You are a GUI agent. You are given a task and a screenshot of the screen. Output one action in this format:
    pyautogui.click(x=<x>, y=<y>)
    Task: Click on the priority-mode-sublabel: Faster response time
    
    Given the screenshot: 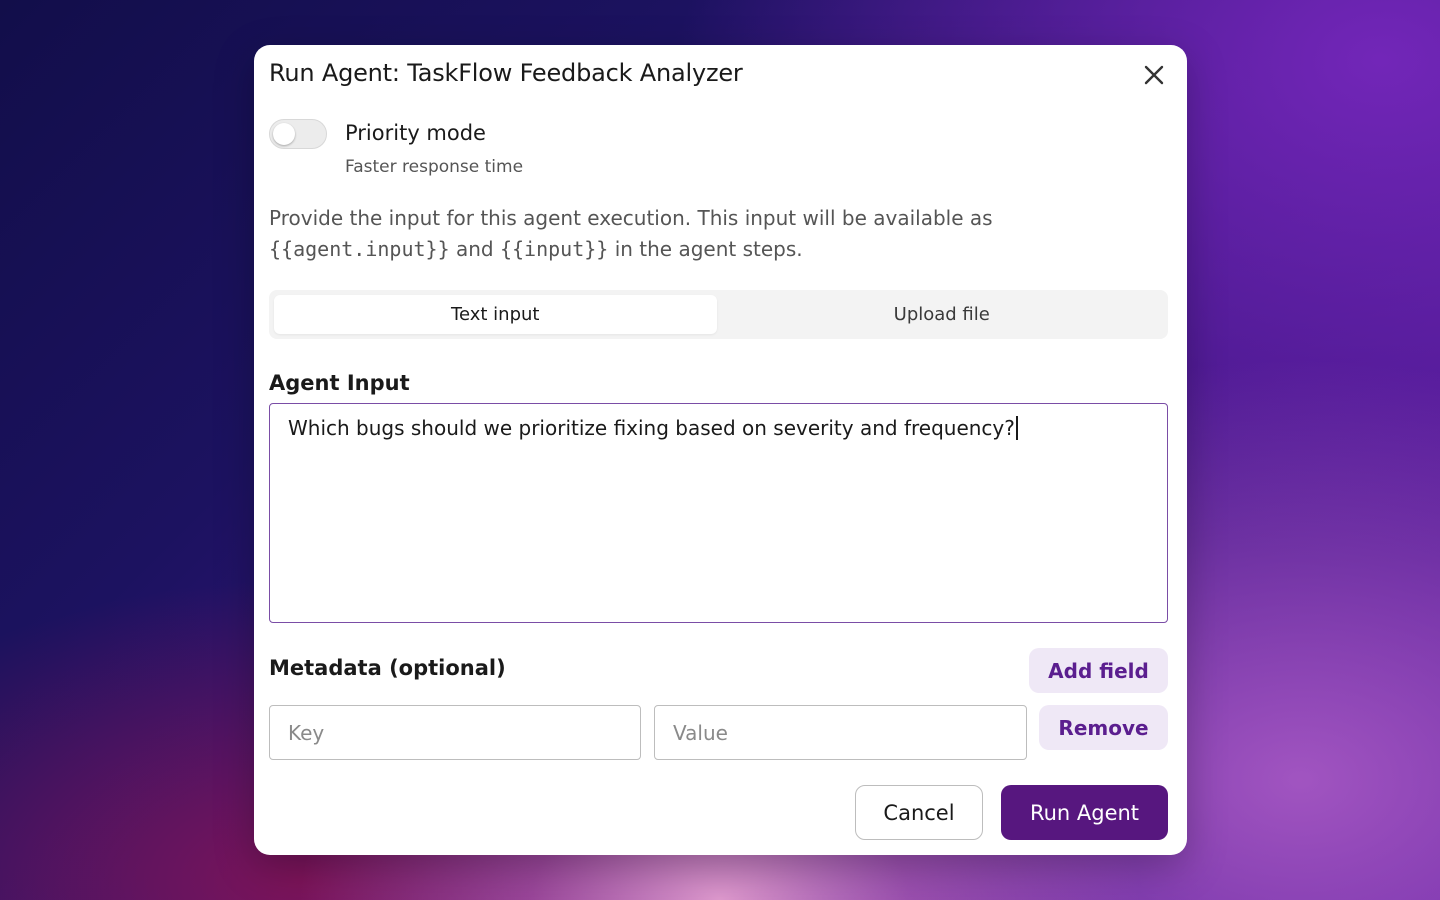 What is the action you would take?
    pyautogui.click(x=434, y=167)
    